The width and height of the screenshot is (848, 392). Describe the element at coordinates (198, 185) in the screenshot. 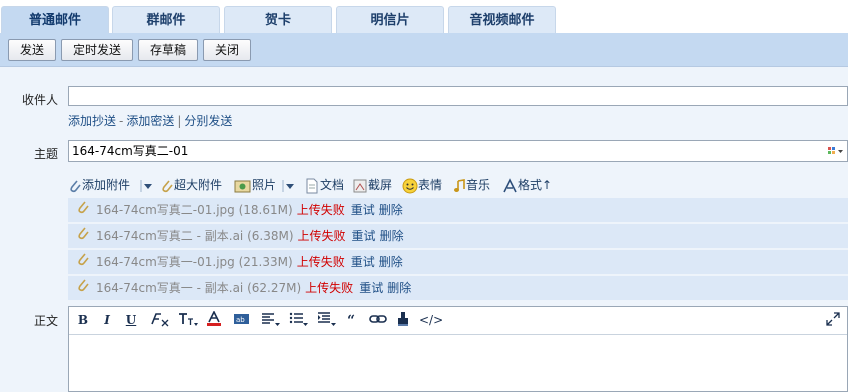

I see `super-attachment-label: 超大附件` at that location.